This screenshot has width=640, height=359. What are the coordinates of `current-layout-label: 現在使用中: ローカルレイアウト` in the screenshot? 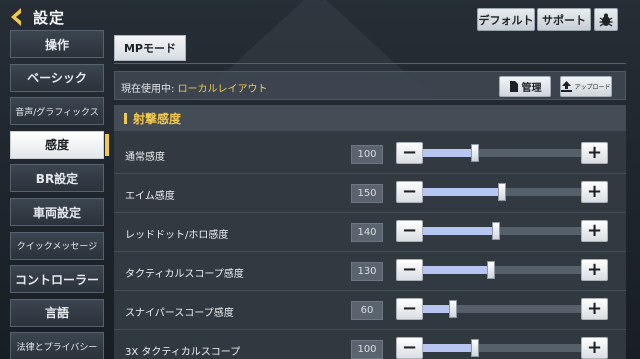 It's located at (194, 87).